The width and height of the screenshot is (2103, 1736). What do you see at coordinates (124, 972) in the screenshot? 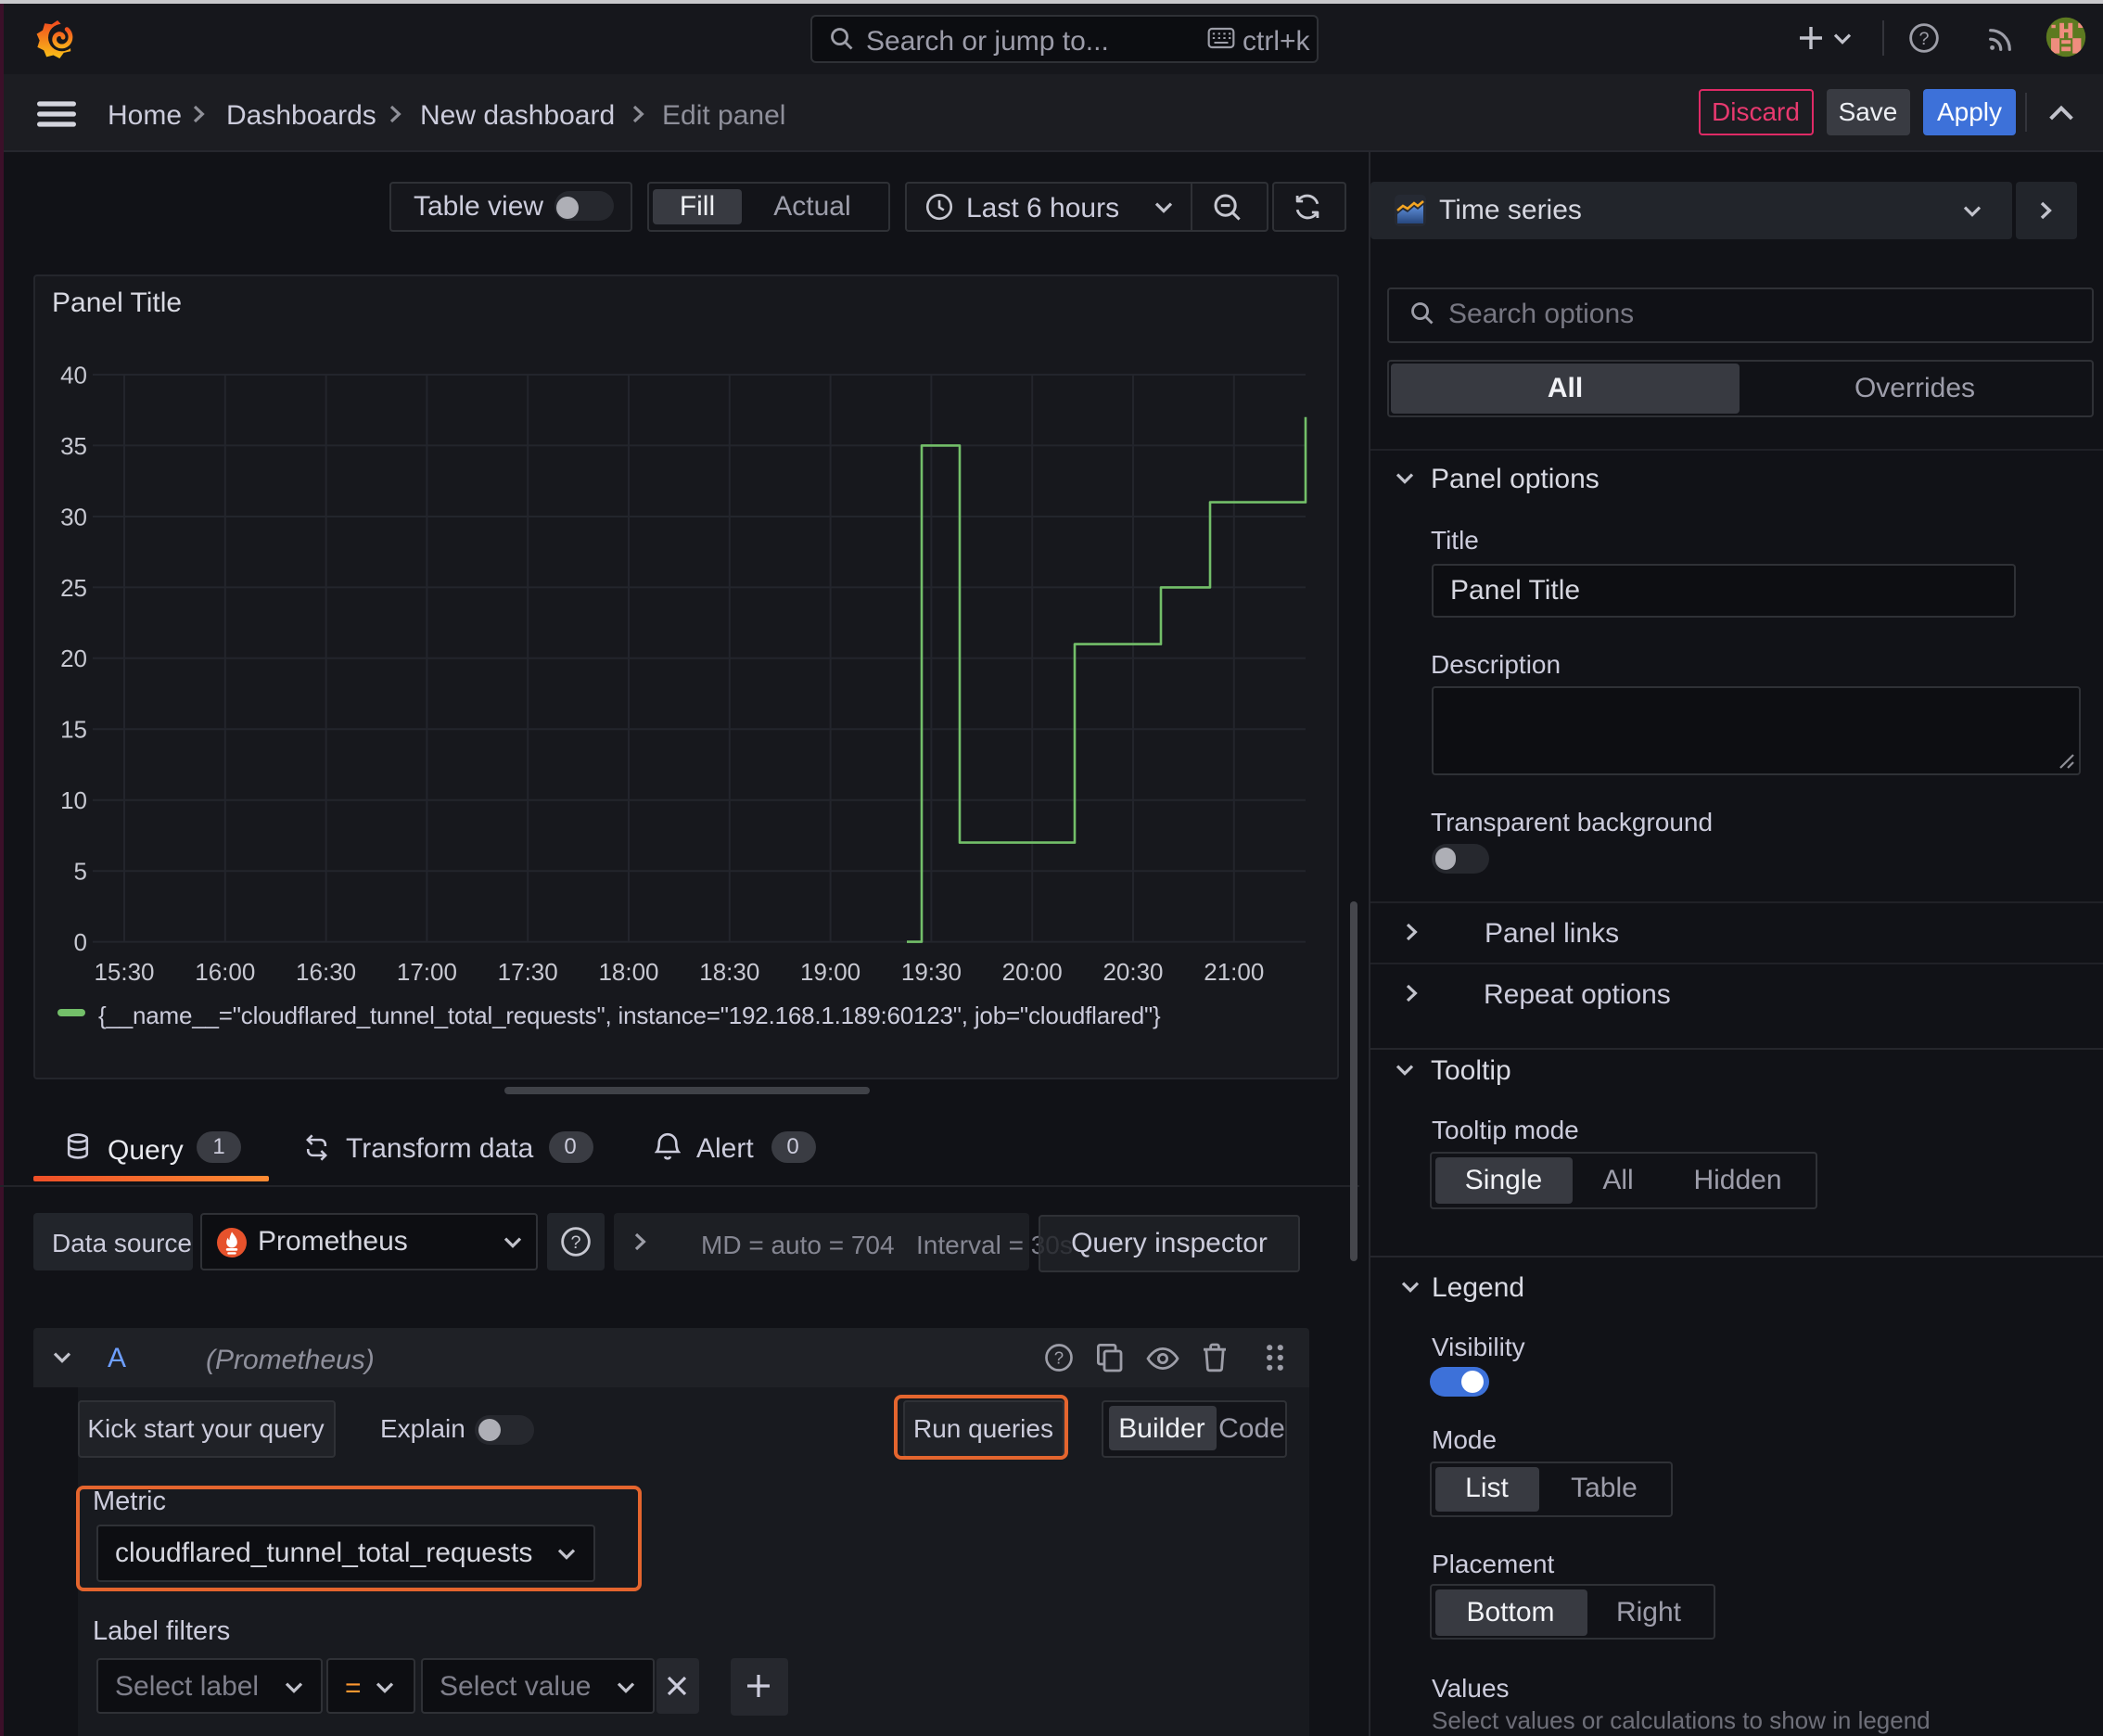
I see `svg-text: 15:30` at bounding box center [124, 972].